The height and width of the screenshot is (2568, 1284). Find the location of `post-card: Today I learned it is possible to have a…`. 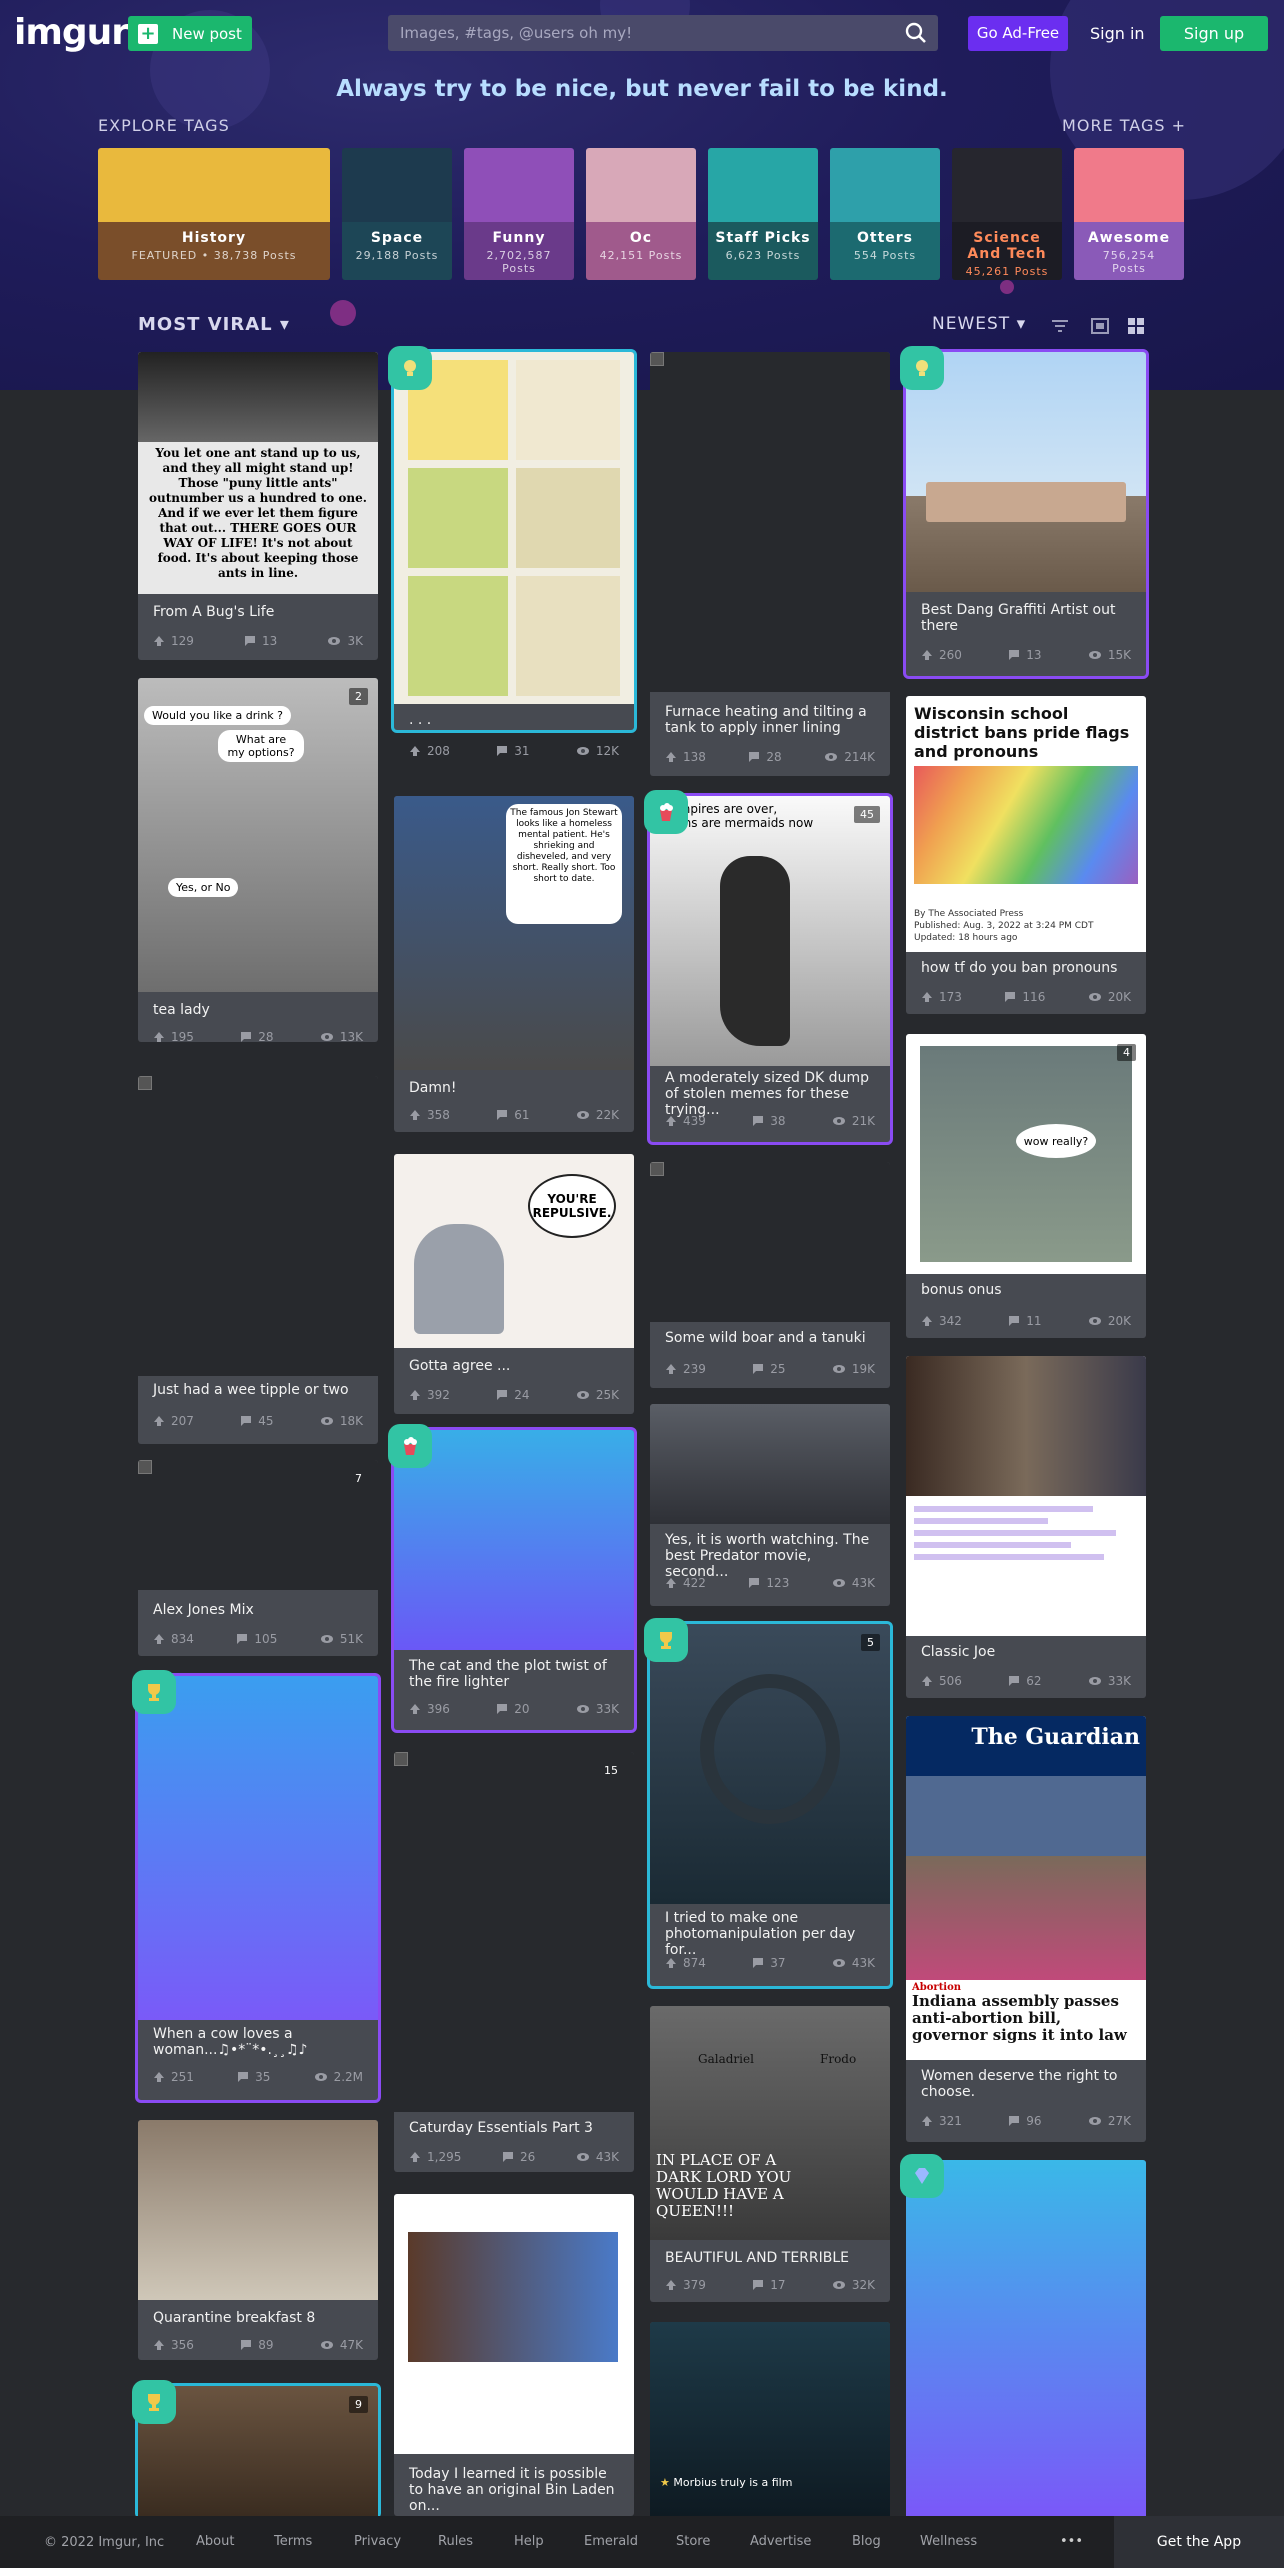

post-card: Today I learned it is possible to have a… is located at coordinates (514, 2355).